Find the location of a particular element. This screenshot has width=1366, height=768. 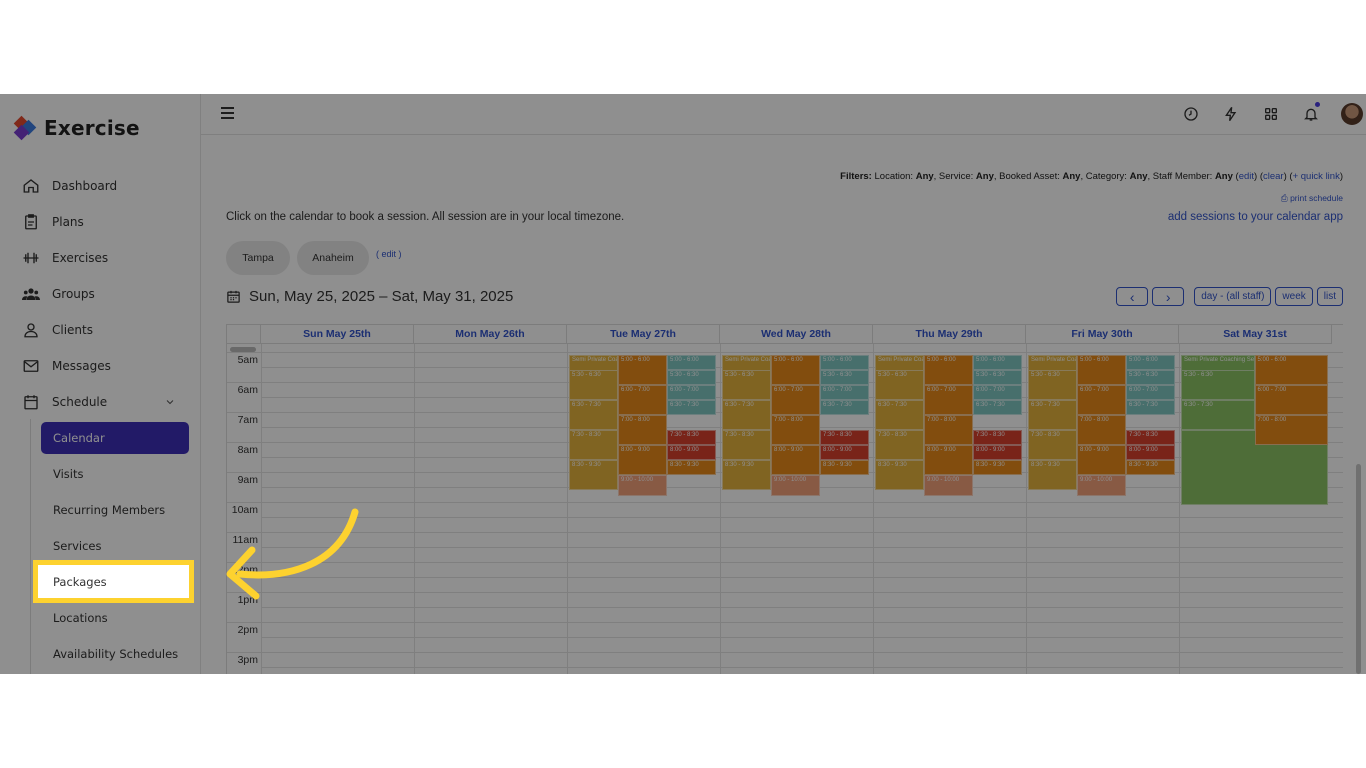

highlight-packages: Packages is located at coordinates (113, 581).